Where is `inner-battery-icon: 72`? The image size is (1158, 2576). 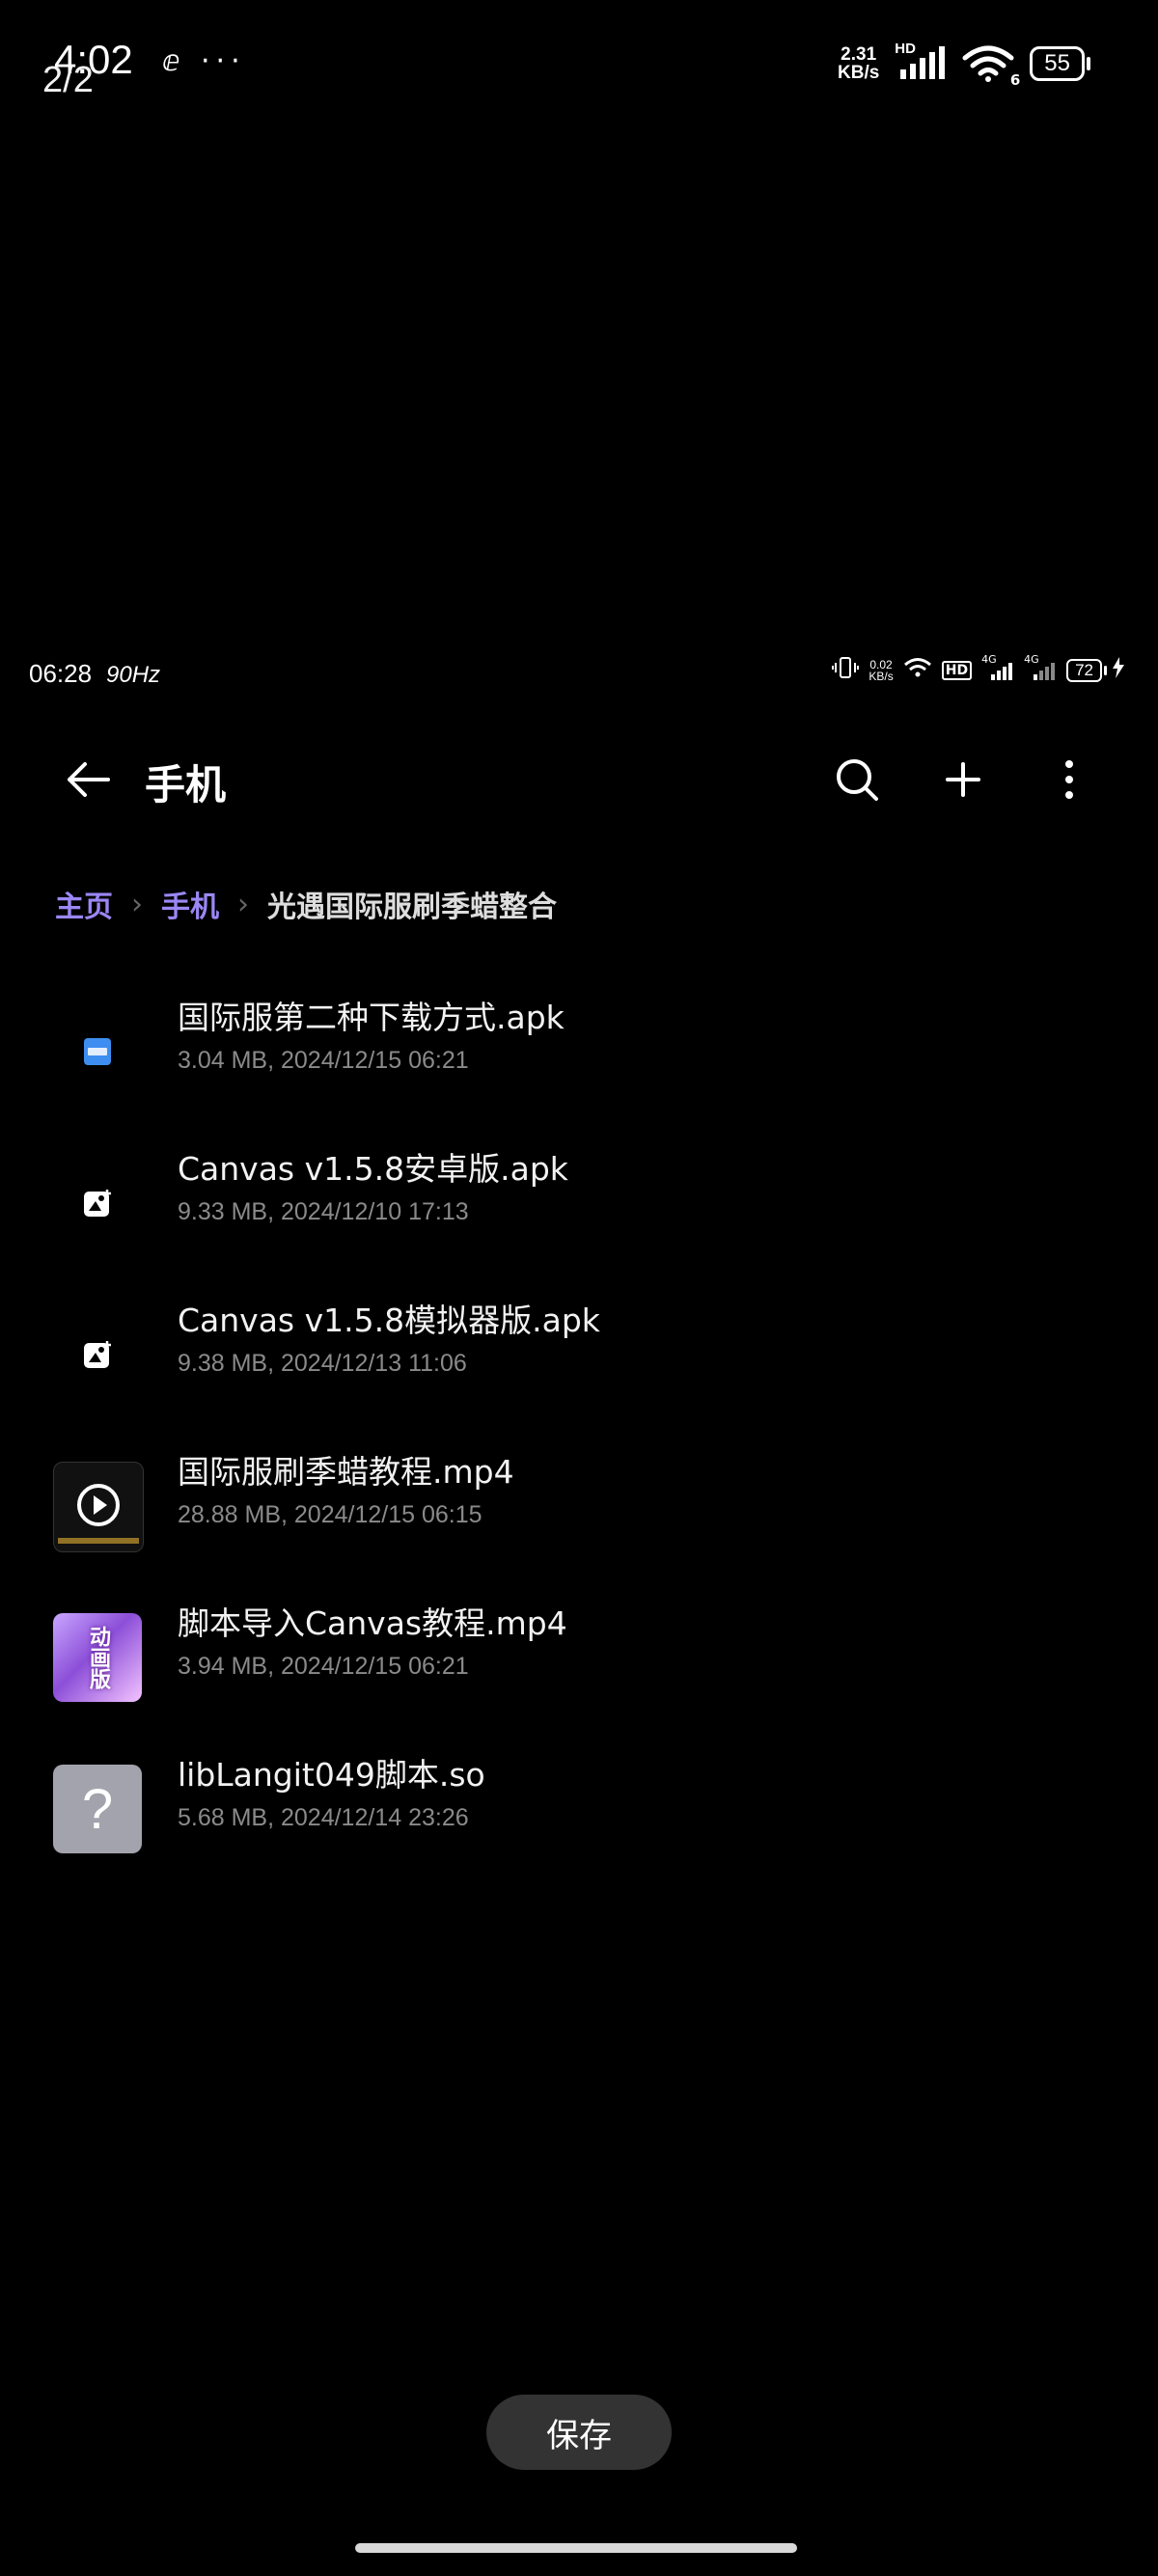
inner-battery-icon: 72 is located at coordinates (1086, 670).